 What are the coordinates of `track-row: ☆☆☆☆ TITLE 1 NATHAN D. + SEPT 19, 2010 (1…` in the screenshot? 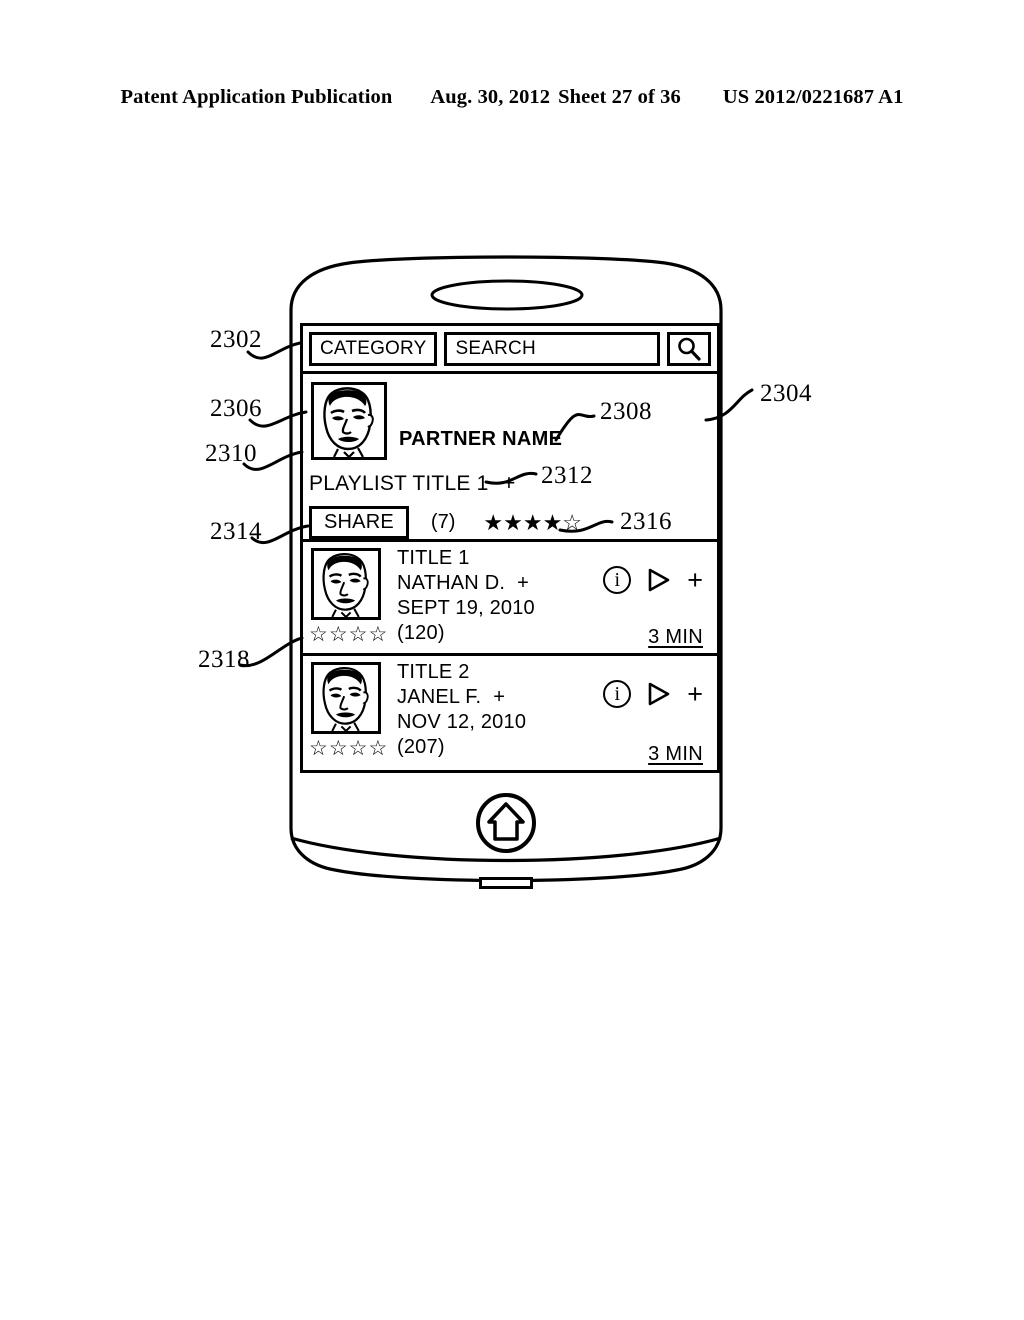 It's located at (510, 599).